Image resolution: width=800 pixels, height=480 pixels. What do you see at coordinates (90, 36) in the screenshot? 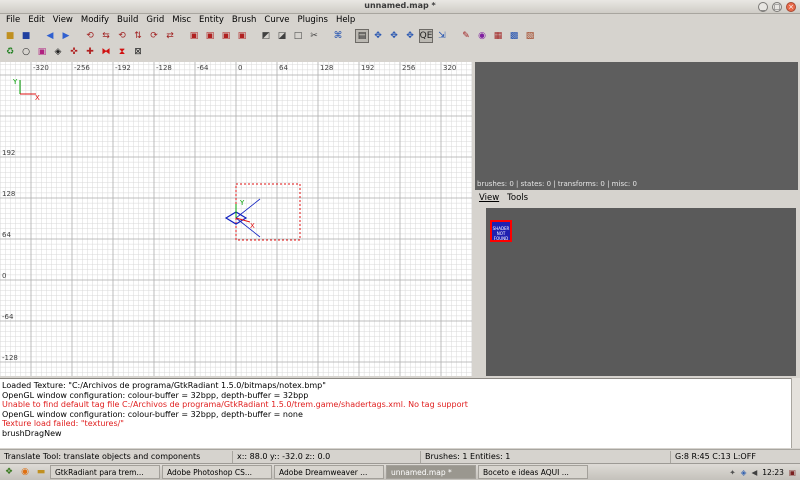
I see `rotate-x-icon: ⟲` at bounding box center [90, 36].